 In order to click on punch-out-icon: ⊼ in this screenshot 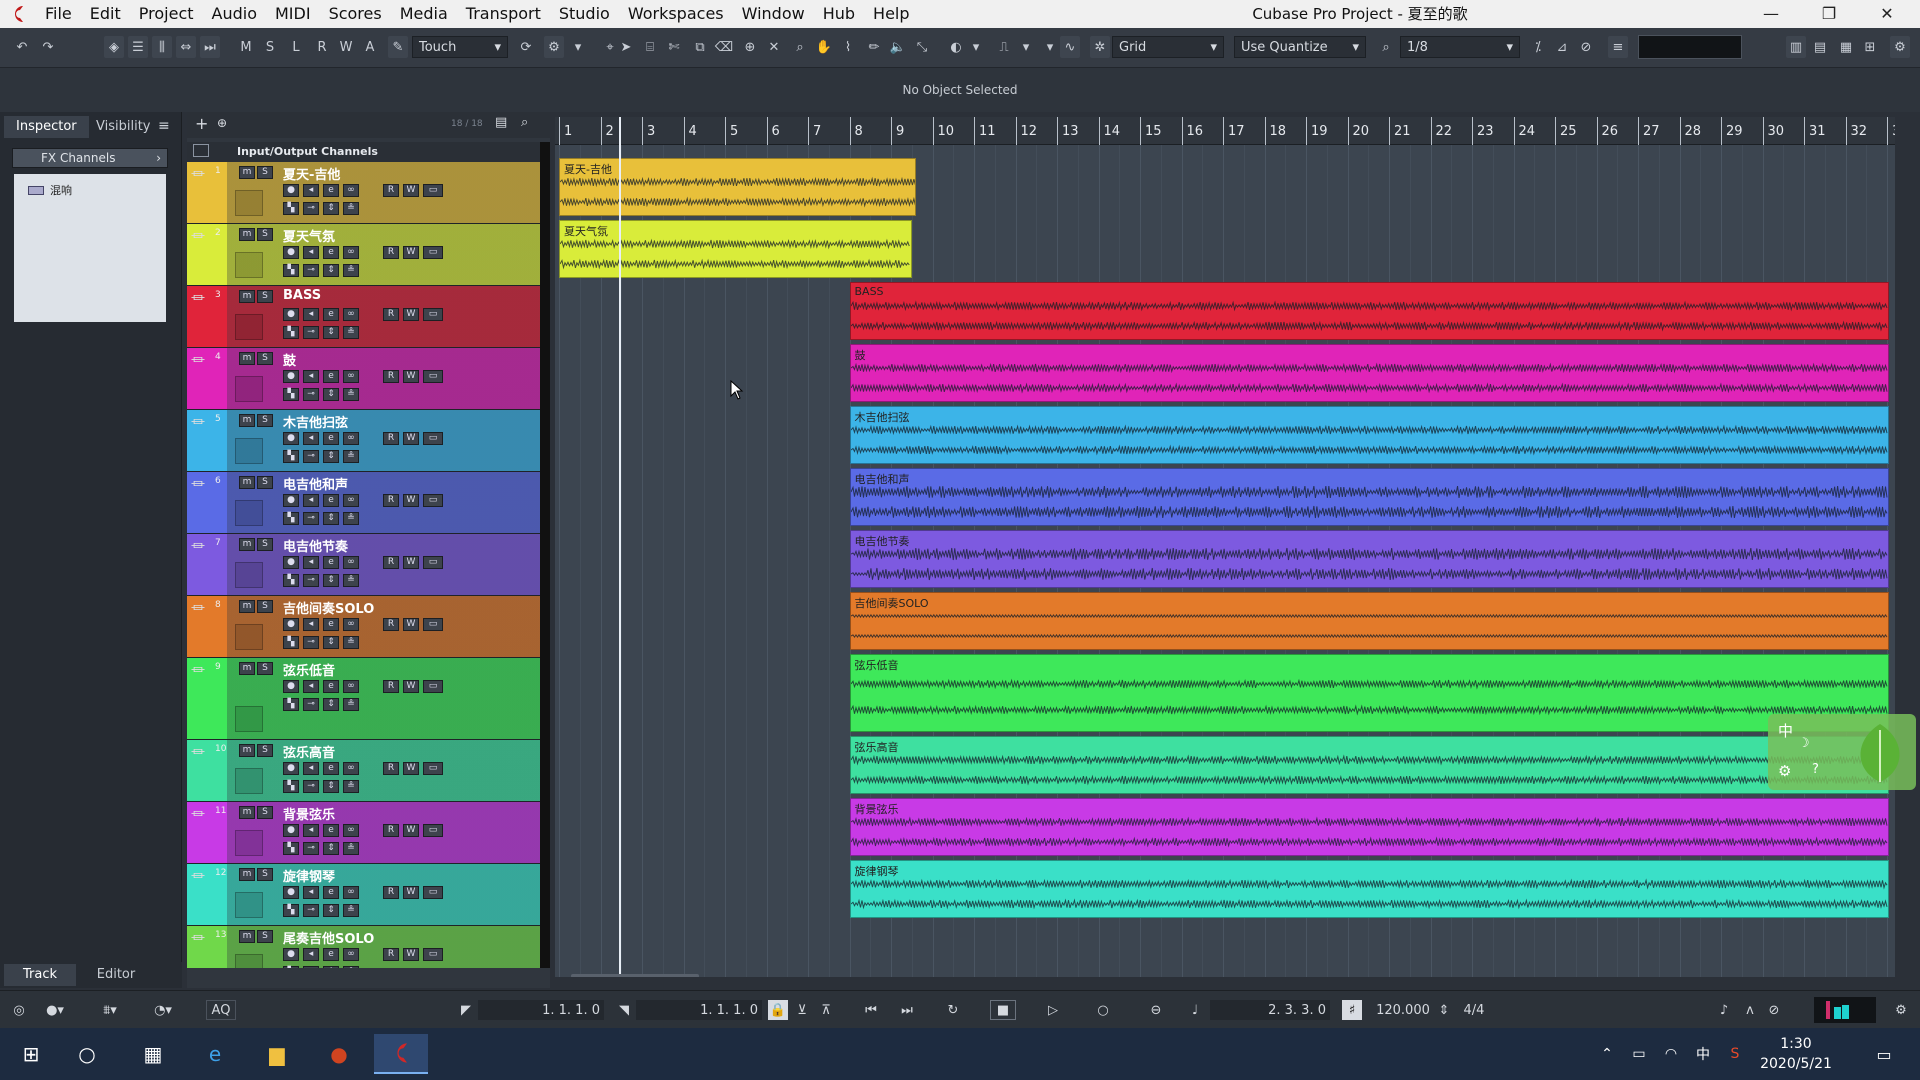, I will do `click(826, 1010)`.